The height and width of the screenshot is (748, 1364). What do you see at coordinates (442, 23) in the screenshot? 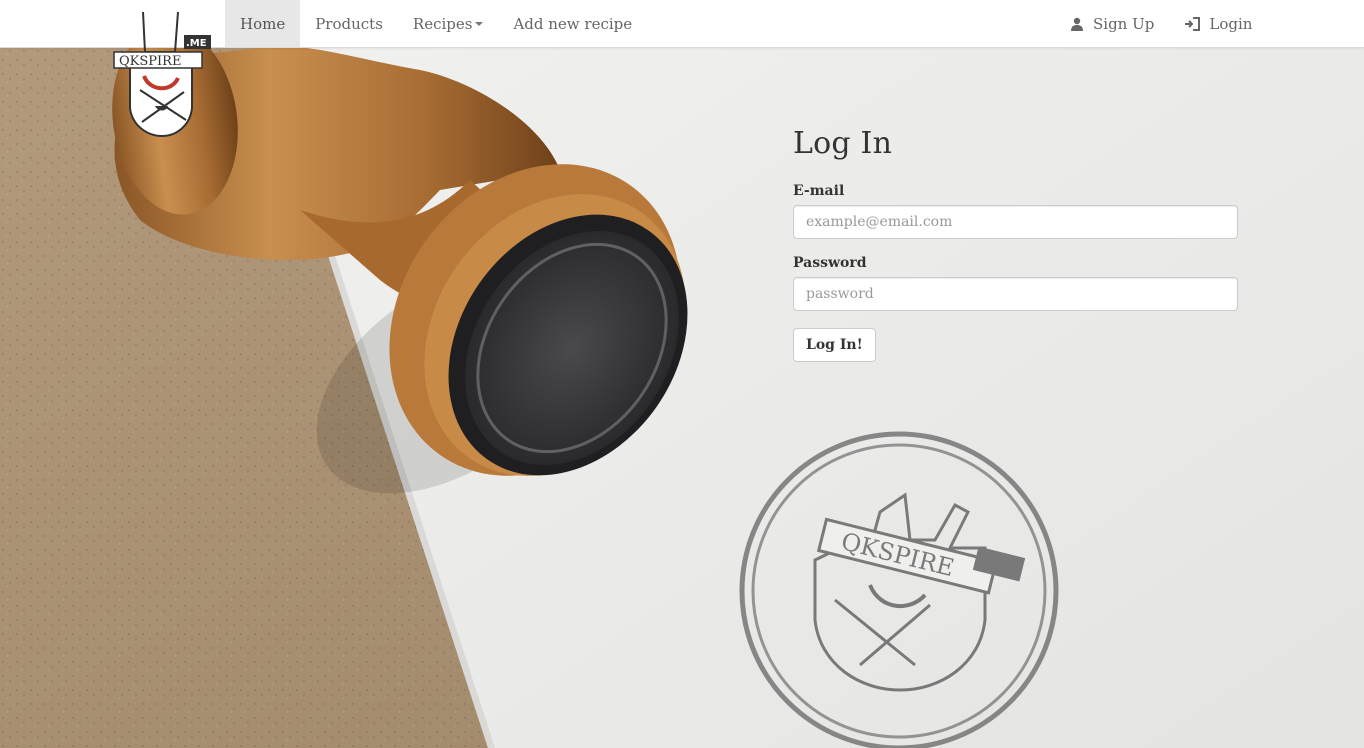
I see `nav-recipes-label: Recipes` at bounding box center [442, 23].